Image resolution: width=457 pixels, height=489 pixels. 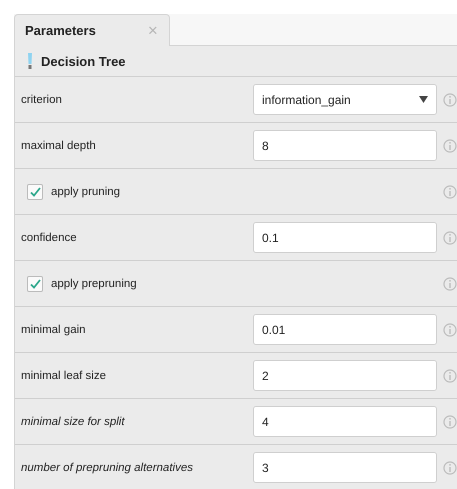 What do you see at coordinates (64, 376) in the screenshot?
I see `parameter-label: minimal leaf size` at bounding box center [64, 376].